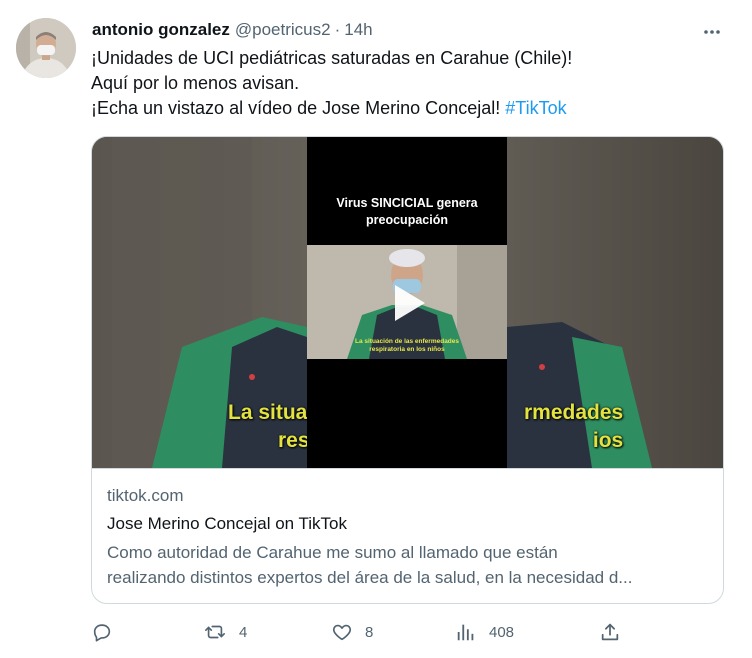  I want to click on retweet-icon, so click(215, 632).